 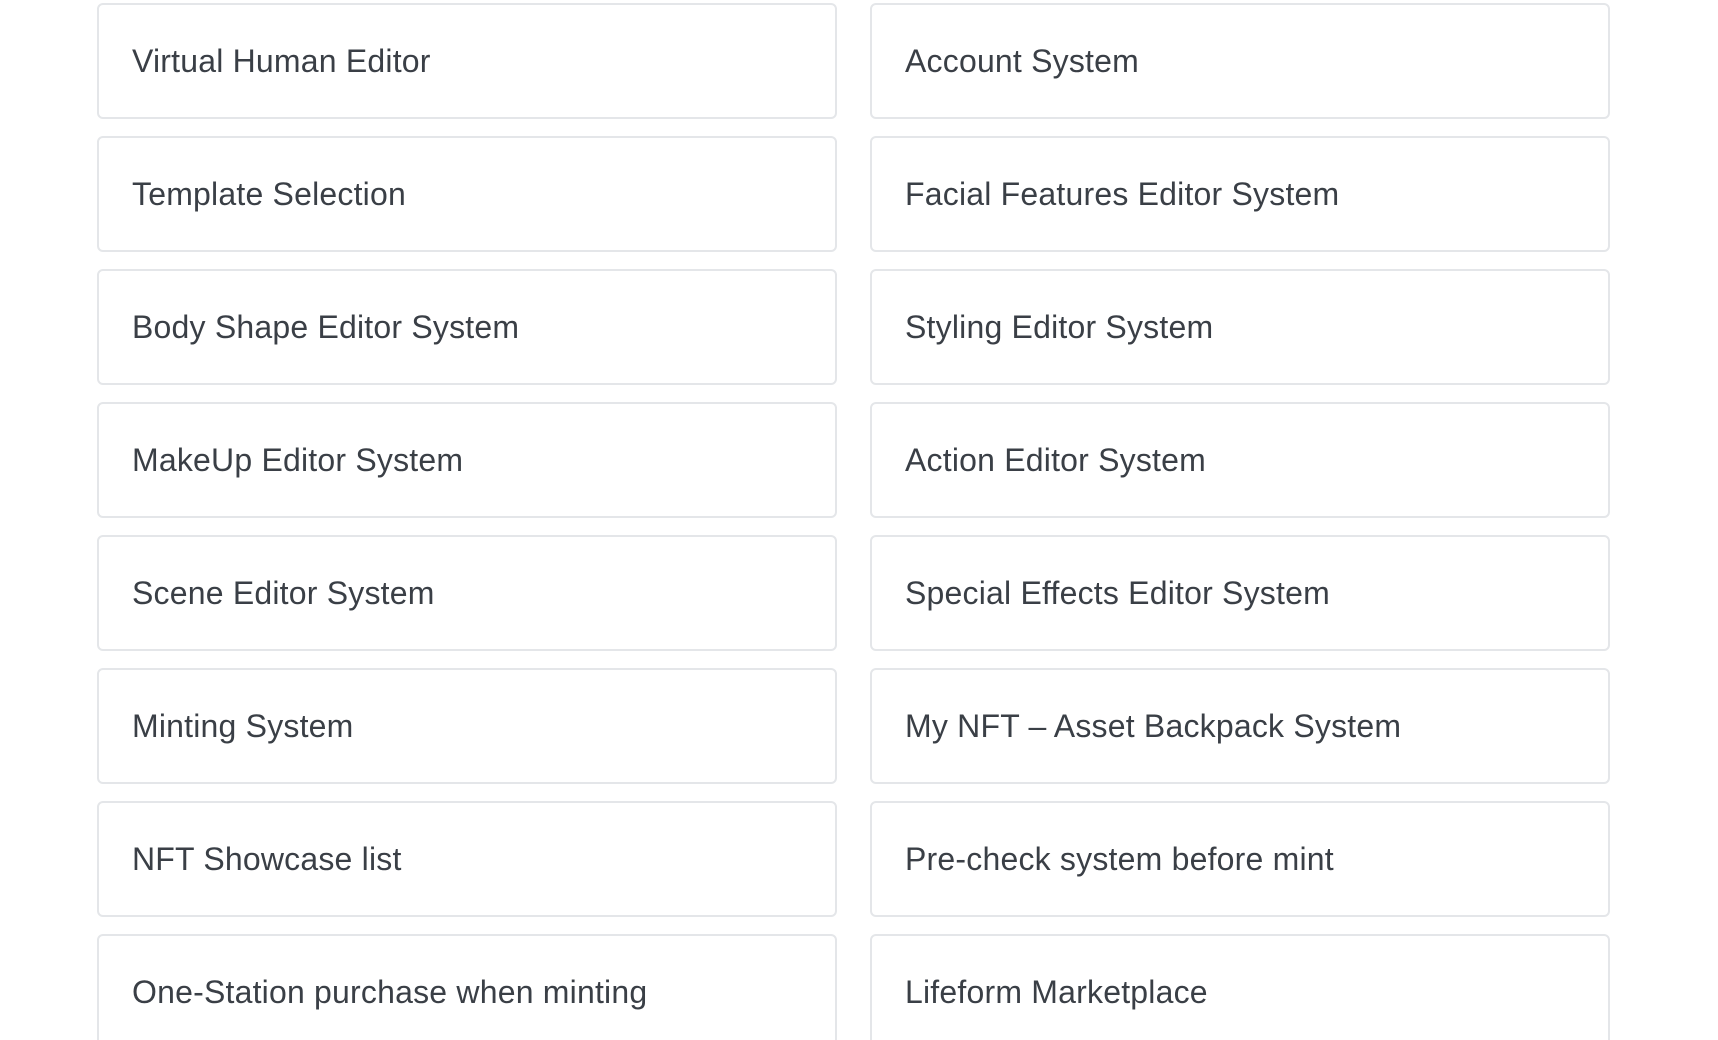 I want to click on feature-card-facial-features-editor: Facial Features Editor System, so click(x=1240, y=194).